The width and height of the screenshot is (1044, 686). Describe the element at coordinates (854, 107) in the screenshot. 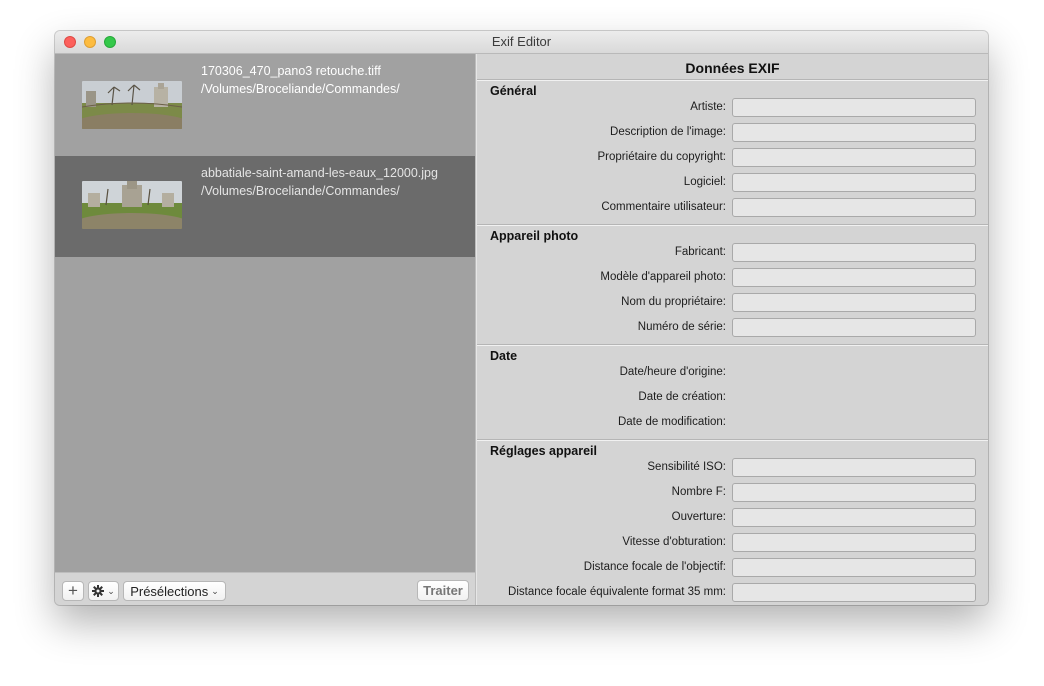

I see `artist-field` at that location.